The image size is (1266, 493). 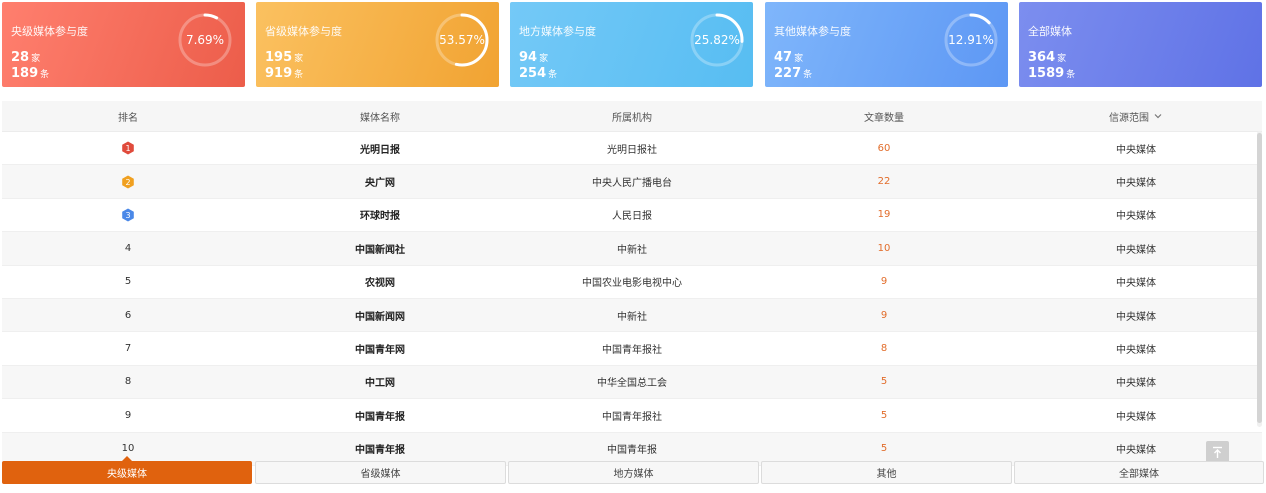 I want to click on media-name-cell: 中工网, so click(x=380, y=384).